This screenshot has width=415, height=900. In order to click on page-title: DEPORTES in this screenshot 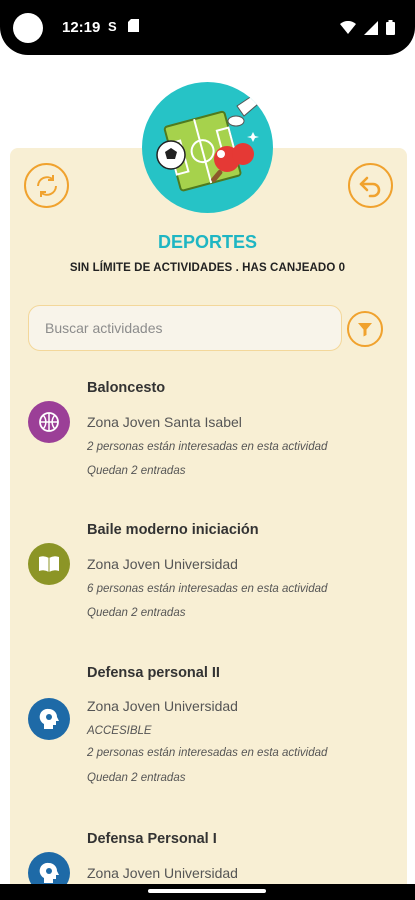, I will do `click(207, 242)`.